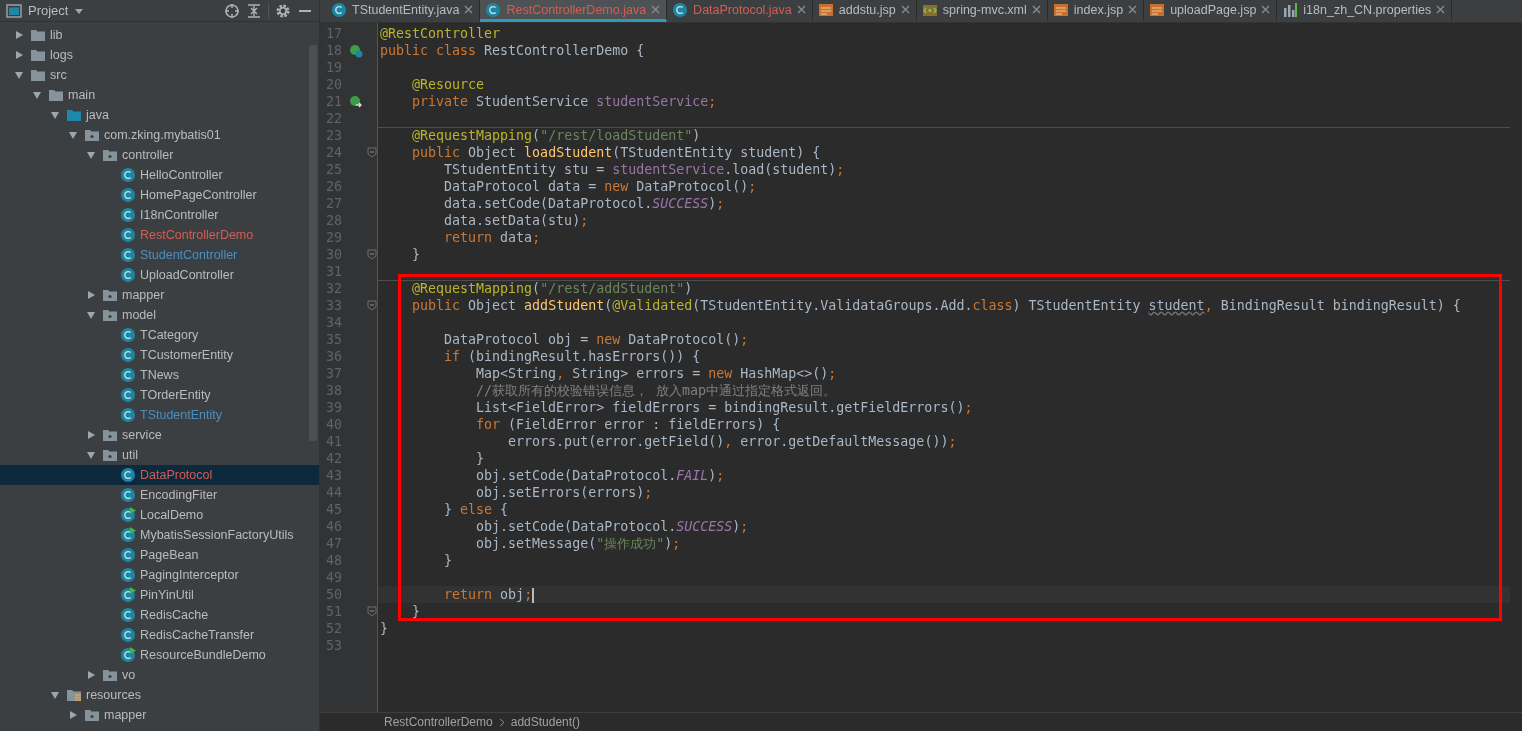  What do you see at coordinates (159, 675) in the screenshot?
I see `tree-item: vo` at bounding box center [159, 675].